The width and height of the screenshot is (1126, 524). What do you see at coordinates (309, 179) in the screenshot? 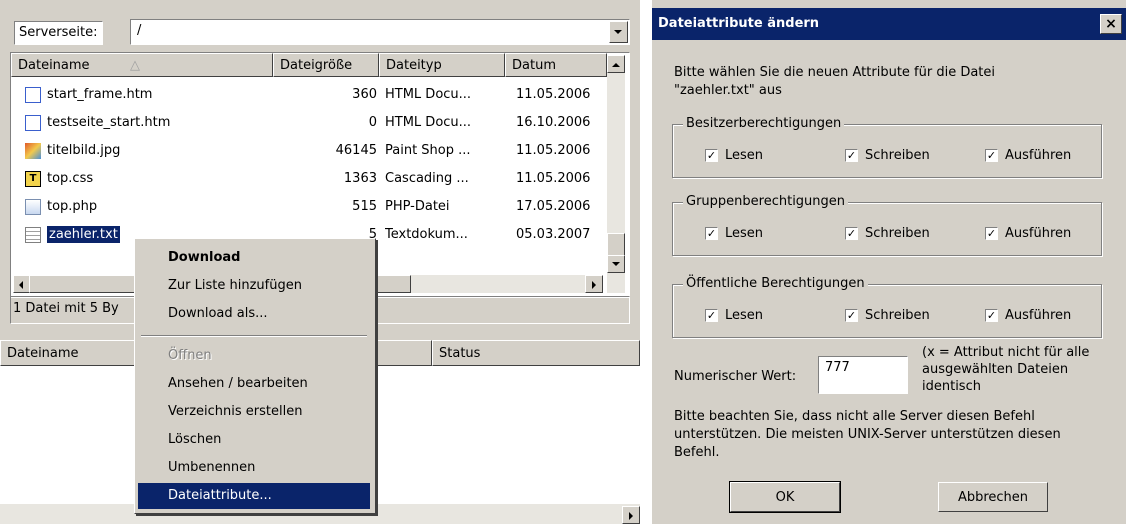
I see `file-row: T top.css 1363 Cascading ... 11.05.2006` at bounding box center [309, 179].